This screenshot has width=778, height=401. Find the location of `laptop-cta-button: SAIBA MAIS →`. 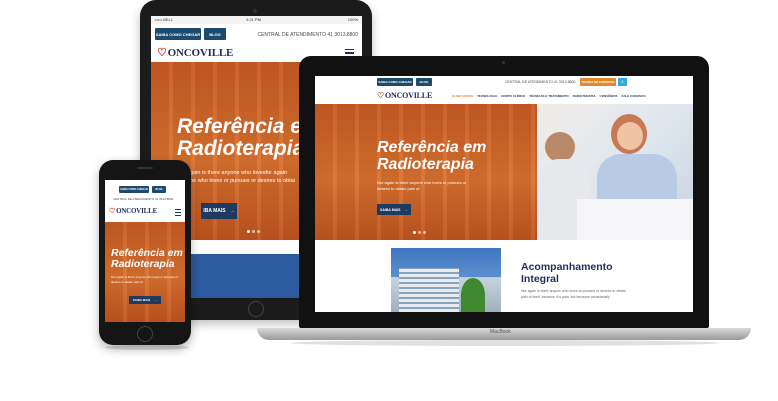

laptop-cta-button: SAIBA MAIS → is located at coordinates (394, 209).